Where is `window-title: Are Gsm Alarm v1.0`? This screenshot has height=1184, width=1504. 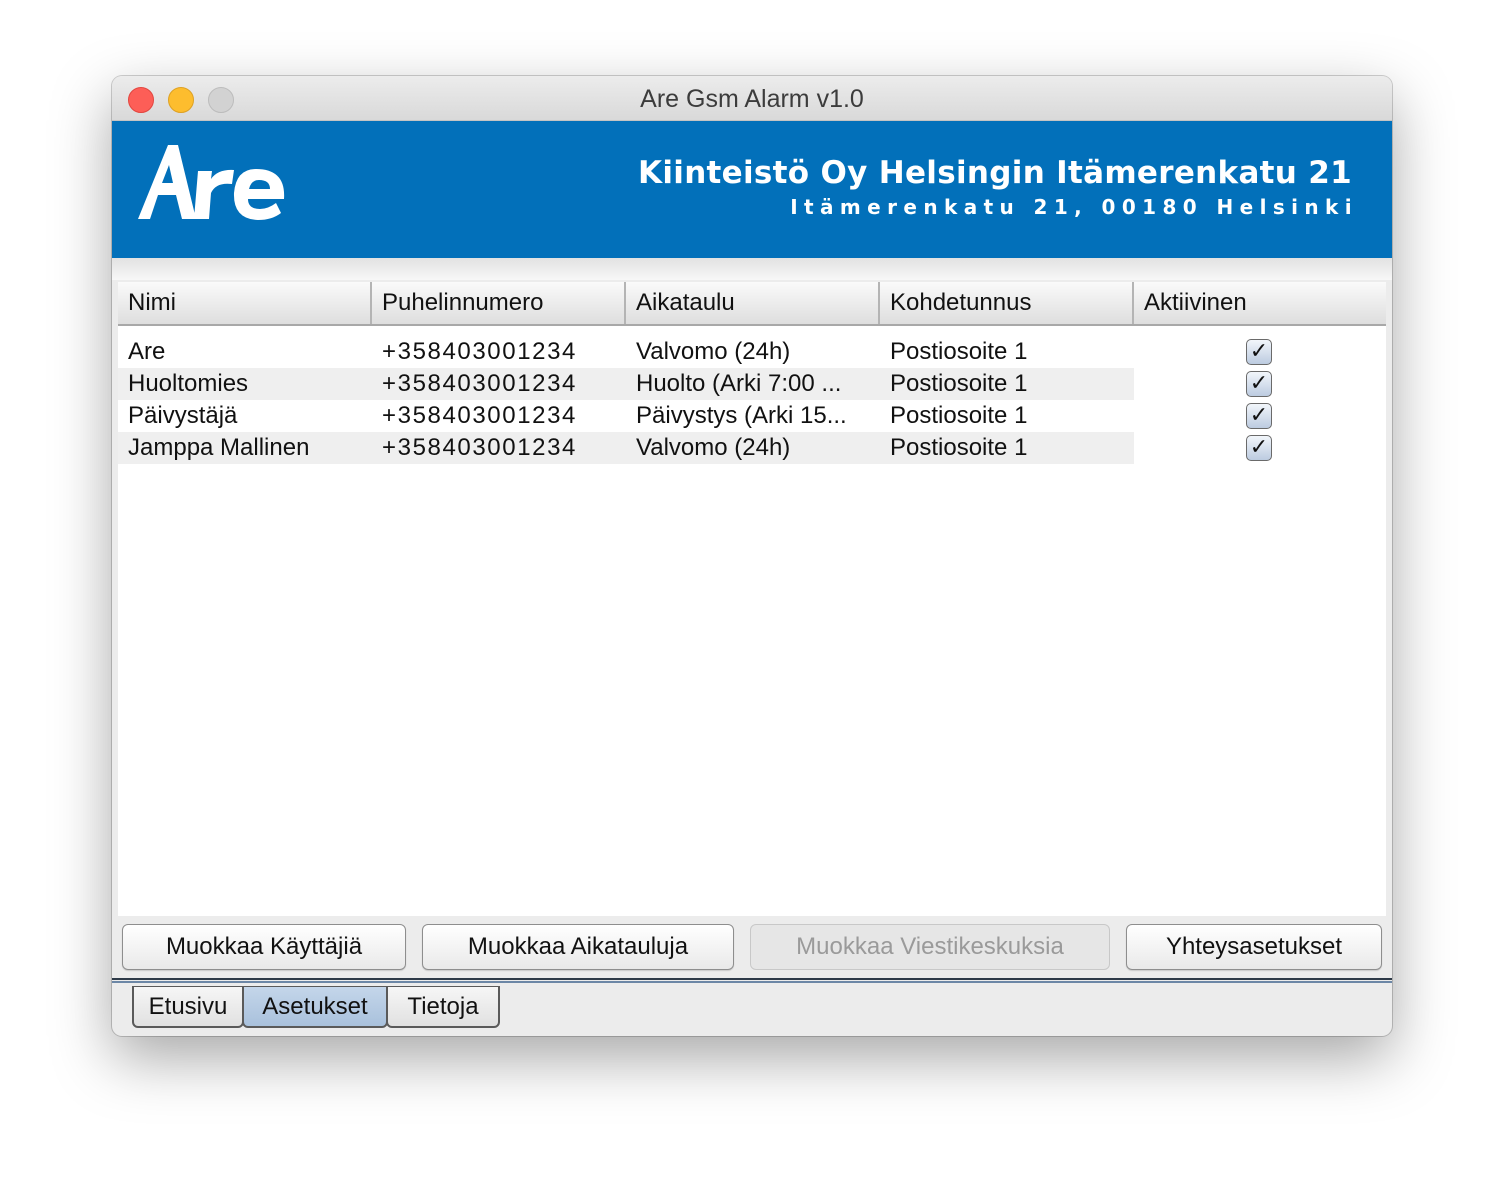 window-title: Are Gsm Alarm v1.0 is located at coordinates (752, 99).